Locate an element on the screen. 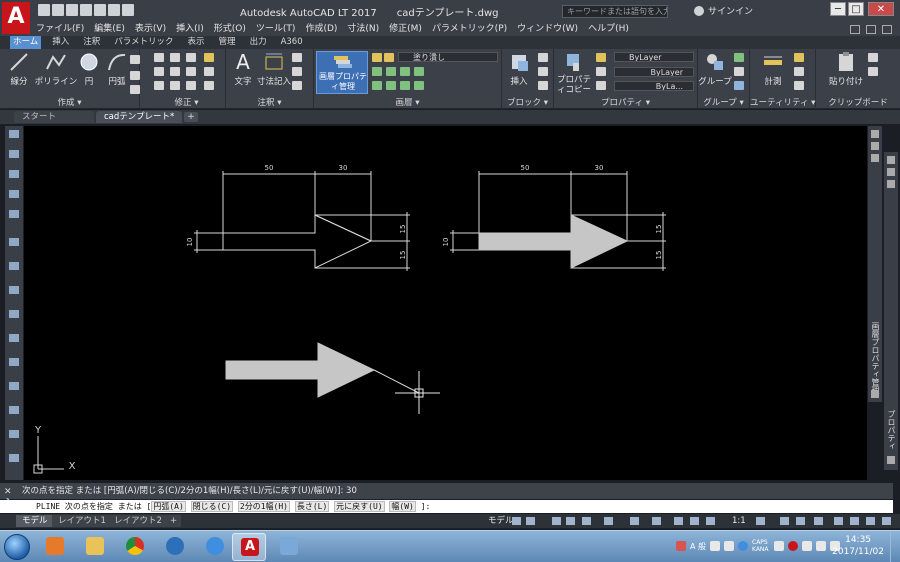 Image resolution: width=900 pixels, height=562 pixels. array-icon is located at coordinates (191, 85).